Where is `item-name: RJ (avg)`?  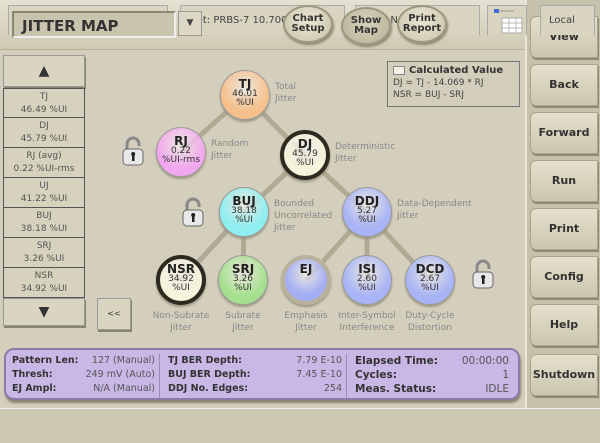 item-name: RJ (avg) is located at coordinates (44, 156).